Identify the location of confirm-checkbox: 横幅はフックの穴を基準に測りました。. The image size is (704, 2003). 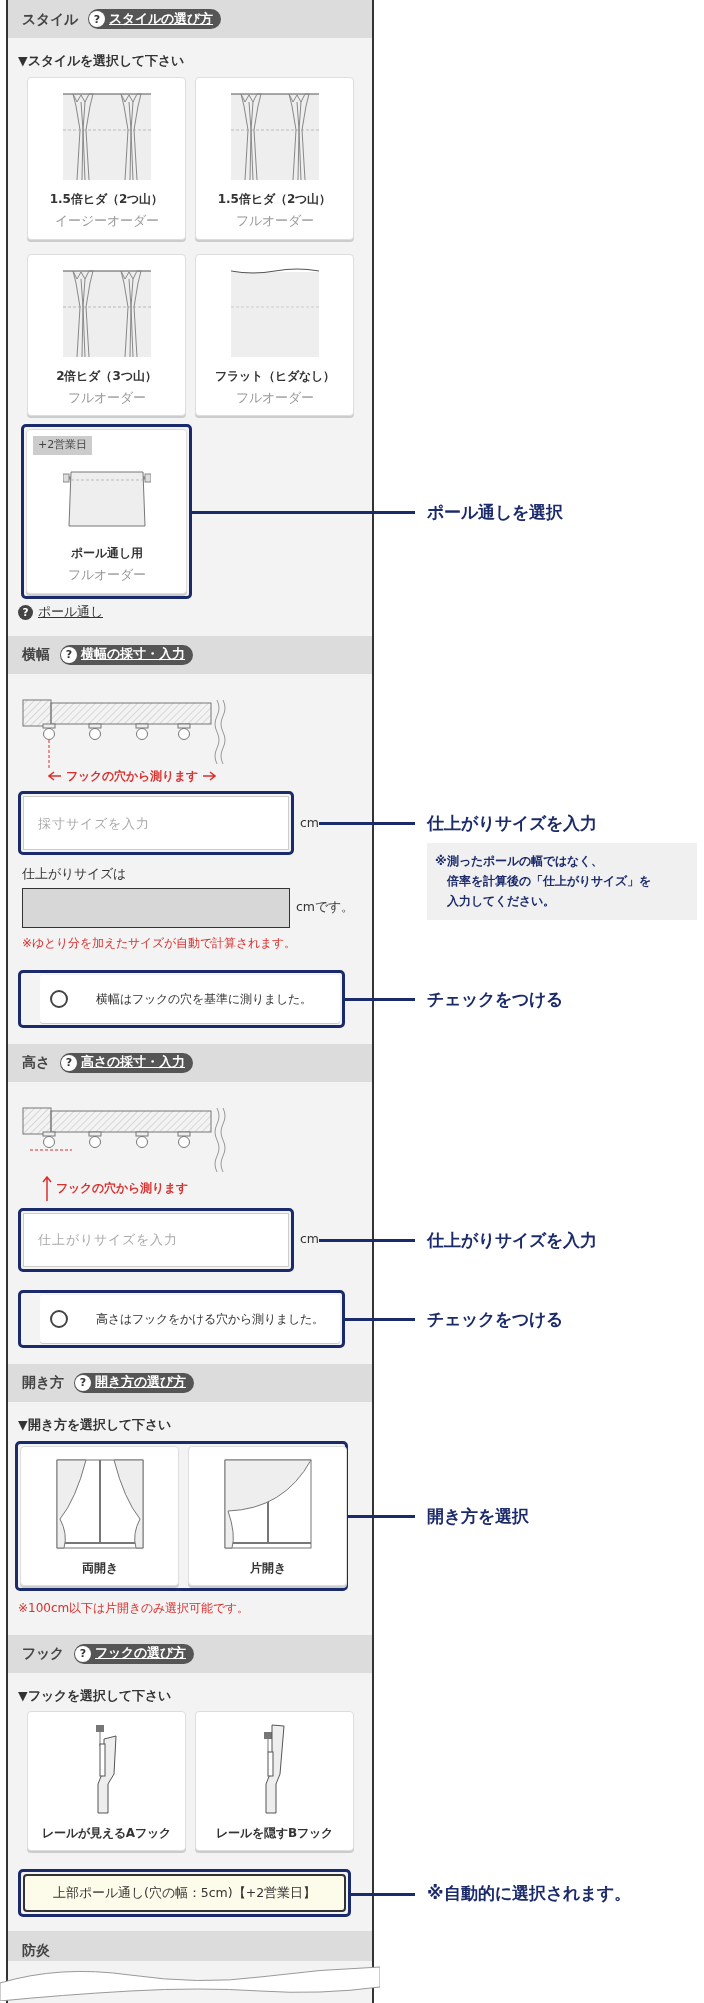
(190, 998).